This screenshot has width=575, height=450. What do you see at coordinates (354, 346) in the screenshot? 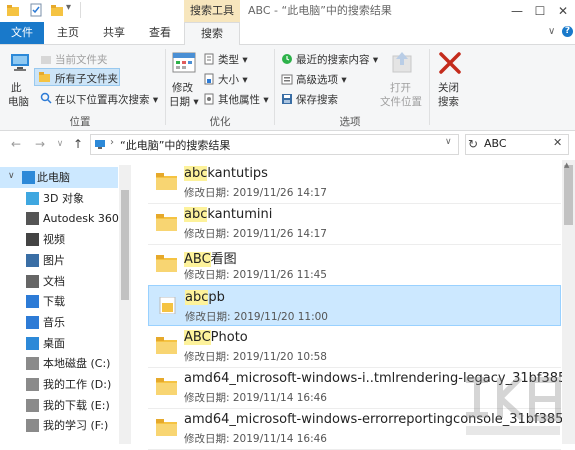
I see `result-row: ABCPhoto 修改日期: 2019/11/20 10:58` at bounding box center [354, 346].